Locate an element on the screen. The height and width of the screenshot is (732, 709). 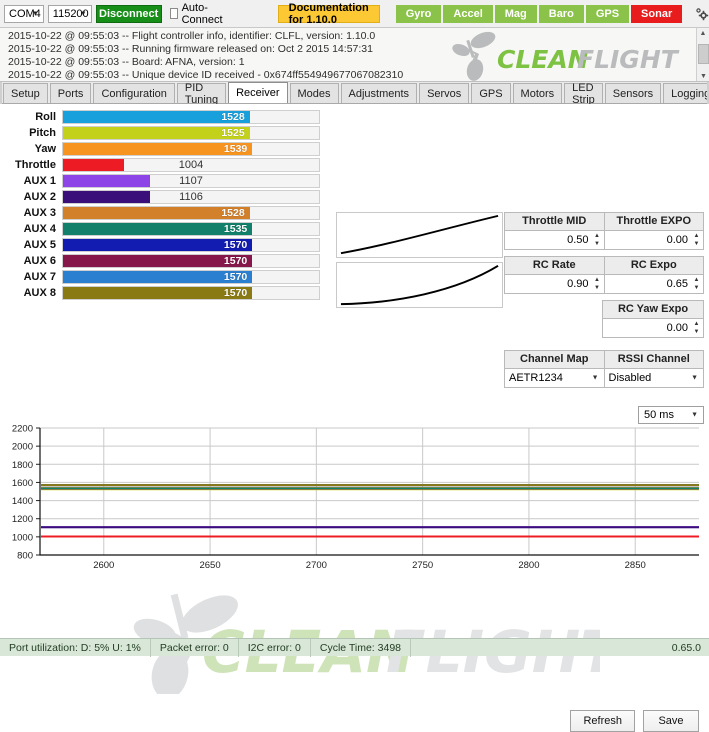
channel-bar: 1525 is located at coordinates (191, 132).